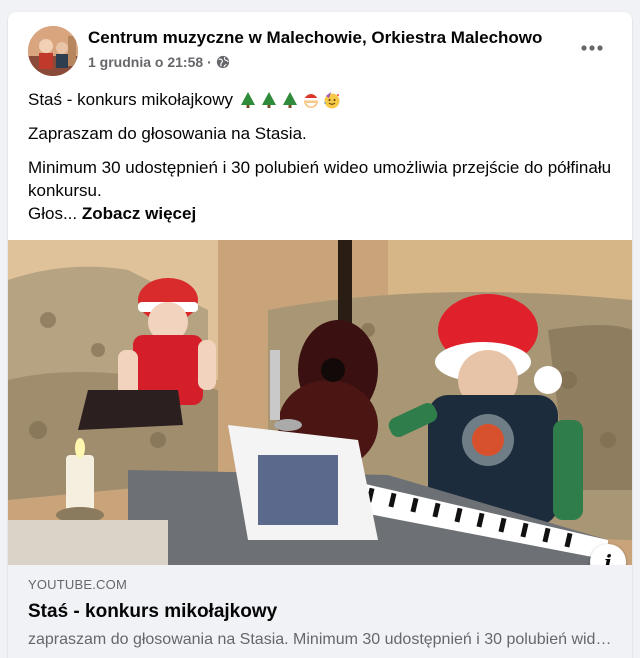 This screenshot has height=658, width=640. What do you see at coordinates (77, 584) in the screenshot?
I see `link-domain: YOUTUBE.COM` at bounding box center [77, 584].